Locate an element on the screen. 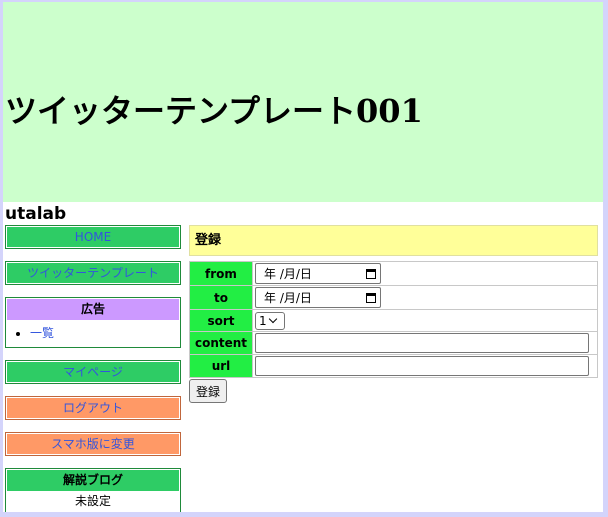 The width and height of the screenshot is (608, 517). blog-value: 未設定 is located at coordinates (92, 501).